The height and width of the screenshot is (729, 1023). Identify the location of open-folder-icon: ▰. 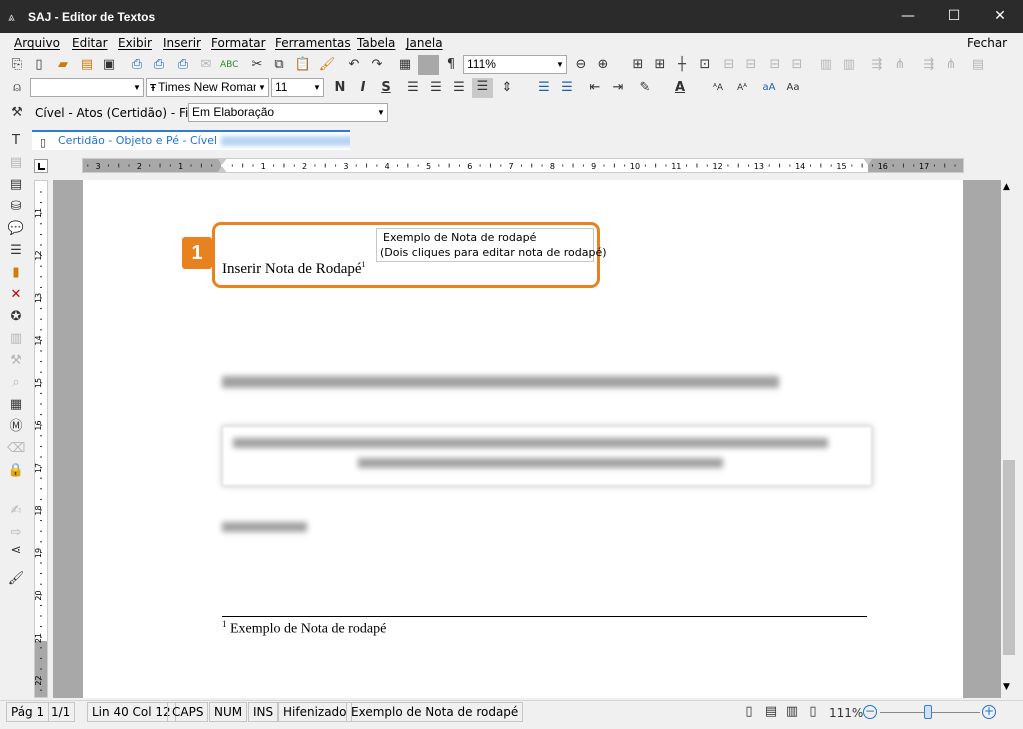
(63, 65).